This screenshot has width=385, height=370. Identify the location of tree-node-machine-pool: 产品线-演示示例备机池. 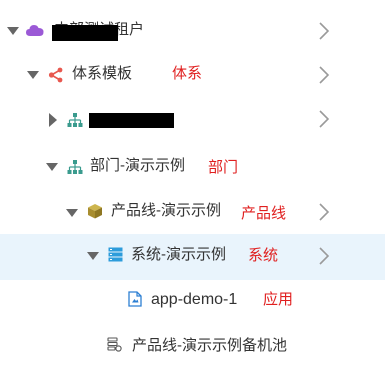
(192, 347).